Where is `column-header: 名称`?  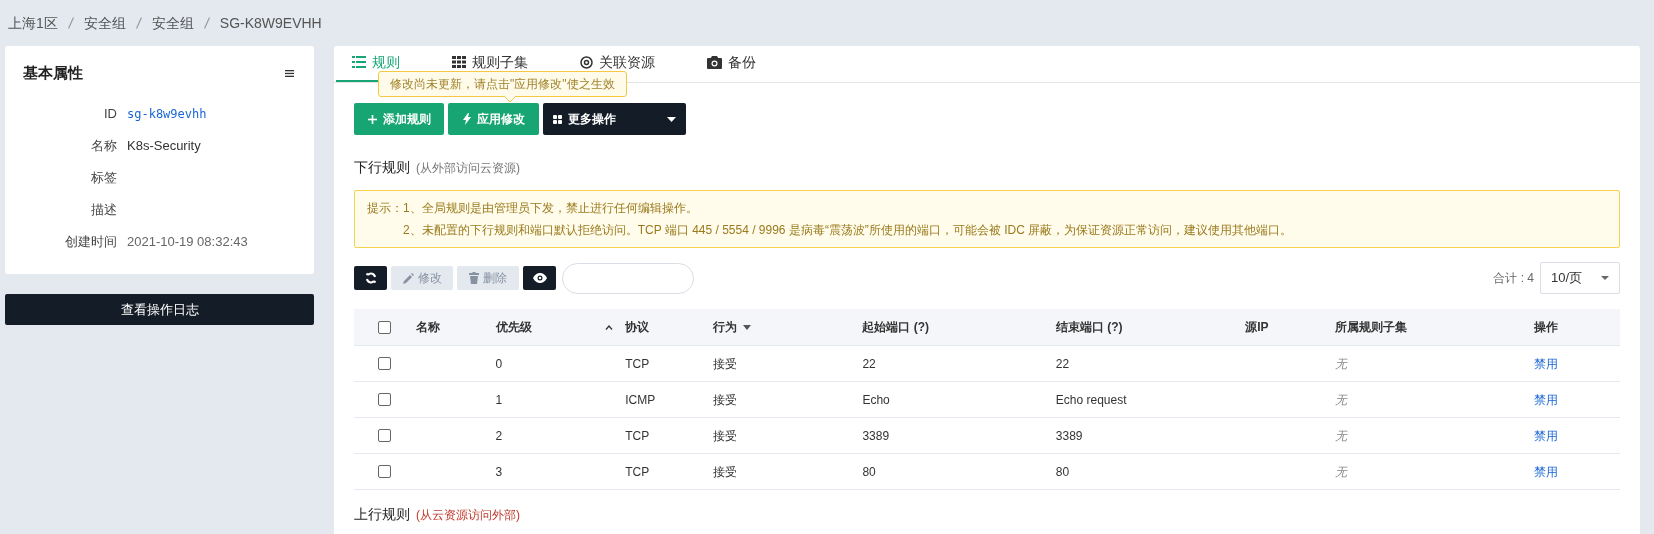
column-header: 名称 is located at coordinates (427, 327).